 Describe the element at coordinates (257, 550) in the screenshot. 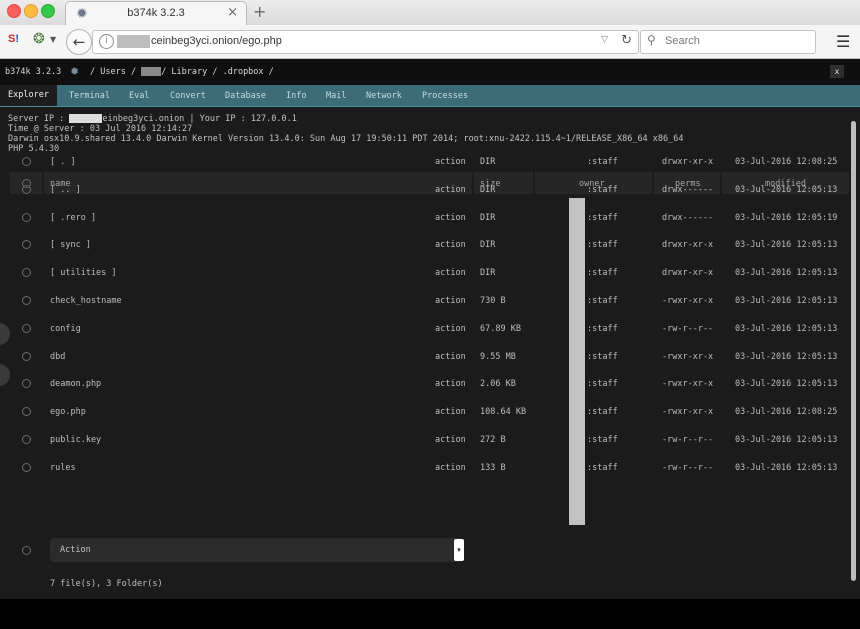

I see `action-select: Action ▾` at that location.